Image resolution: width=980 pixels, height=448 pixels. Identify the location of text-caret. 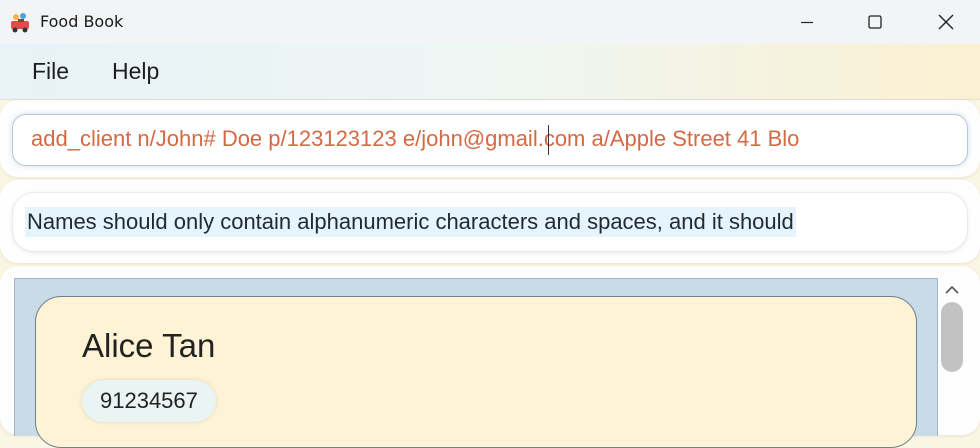
(548, 140).